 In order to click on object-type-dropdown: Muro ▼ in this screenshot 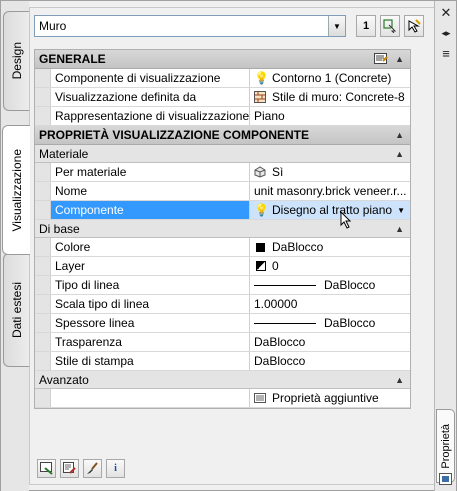, I will do `click(190, 26)`.